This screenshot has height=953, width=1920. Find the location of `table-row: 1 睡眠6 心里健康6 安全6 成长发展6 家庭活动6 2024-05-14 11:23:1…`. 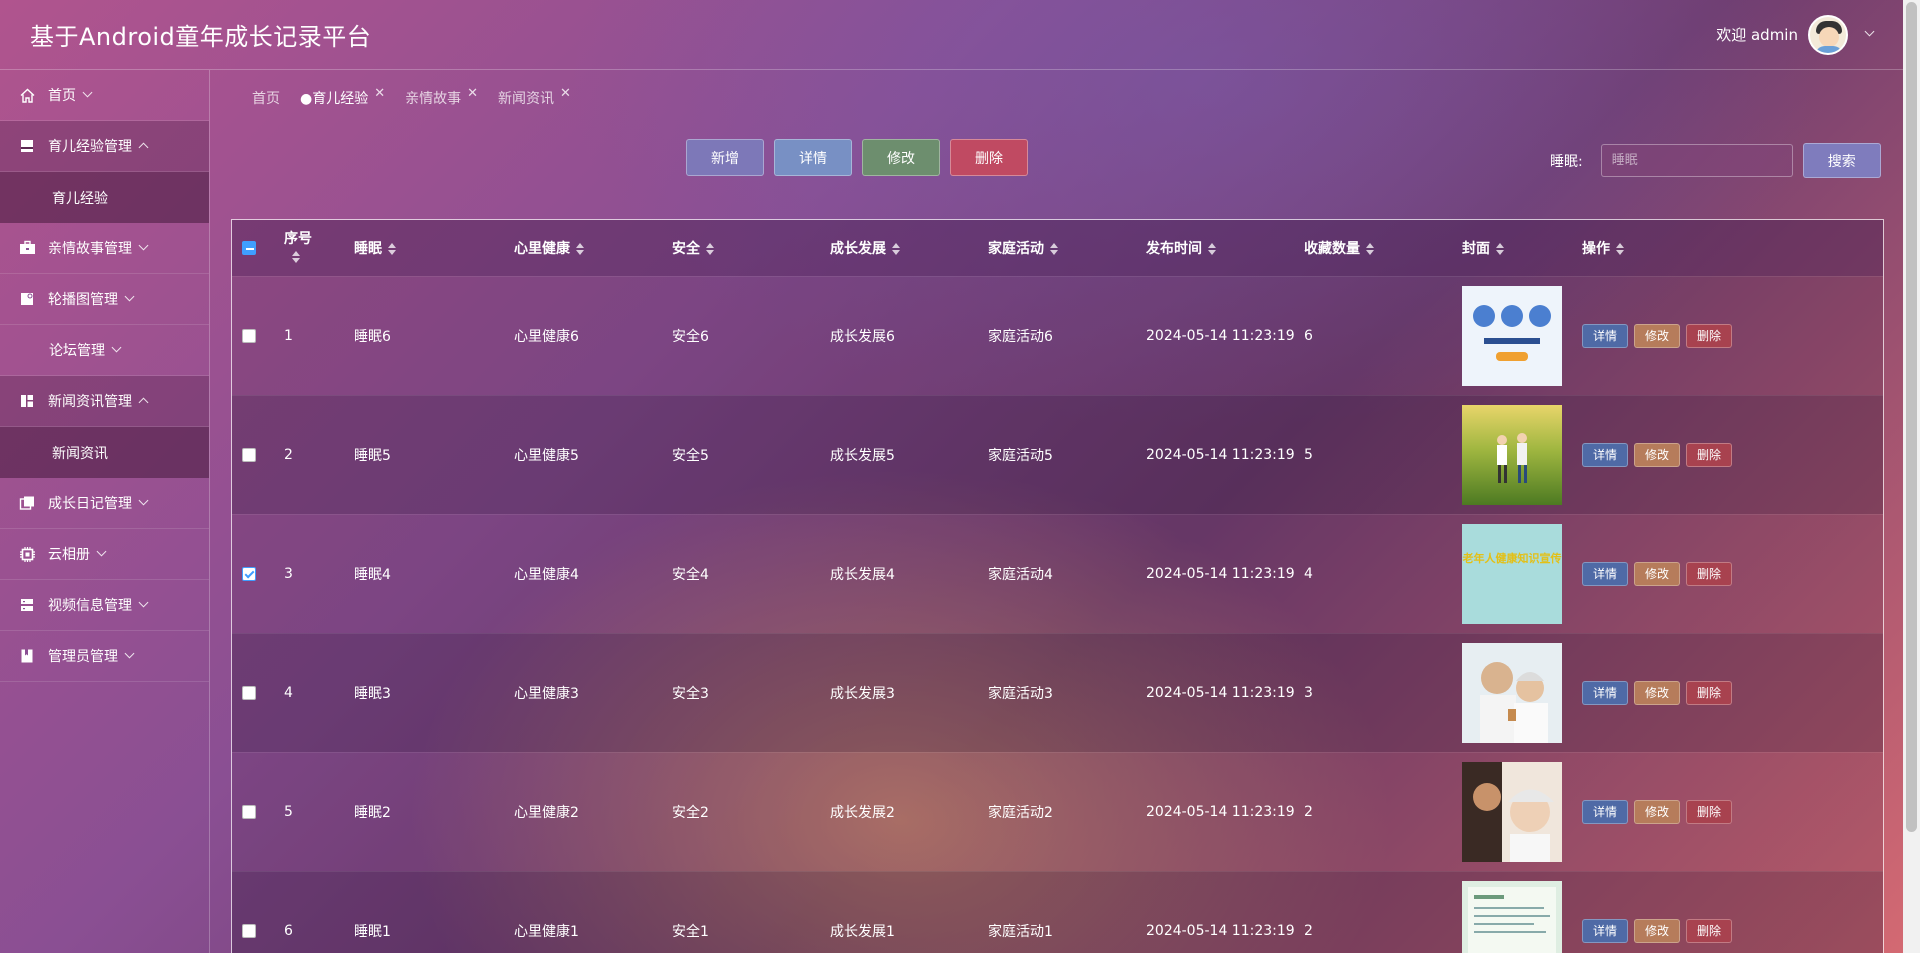

table-row: 1 睡眠6 心里健康6 安全6 成长发展6 家庭活动6 2024-05-14 11:23:1… is located at coordinates (1057, 335).